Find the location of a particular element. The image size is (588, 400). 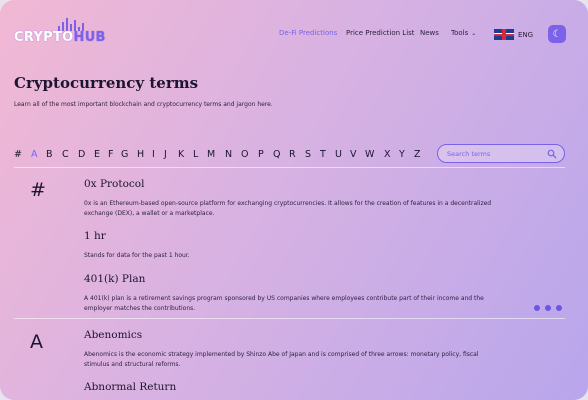

nav-price-prediction-list: Price Prediction List is located at coordinates (380, 33).